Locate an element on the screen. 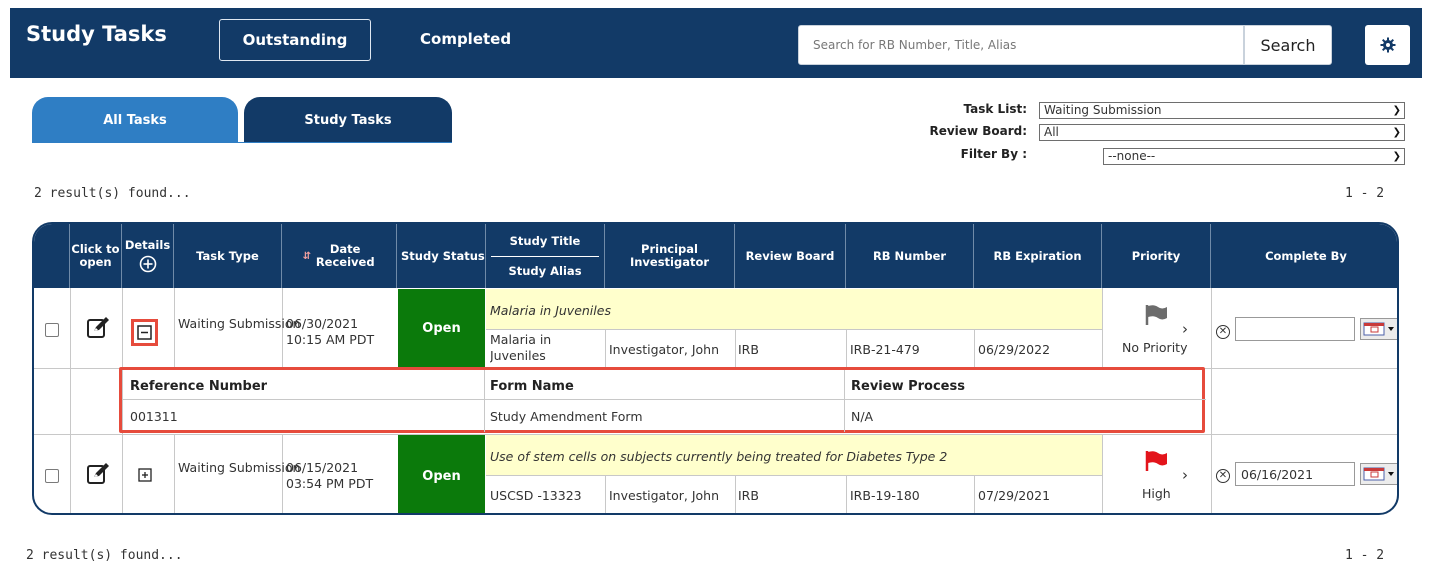 This screenshot has width=1429, height=581. date-received: 06/30/2021 is located at coordinates (322, 323).